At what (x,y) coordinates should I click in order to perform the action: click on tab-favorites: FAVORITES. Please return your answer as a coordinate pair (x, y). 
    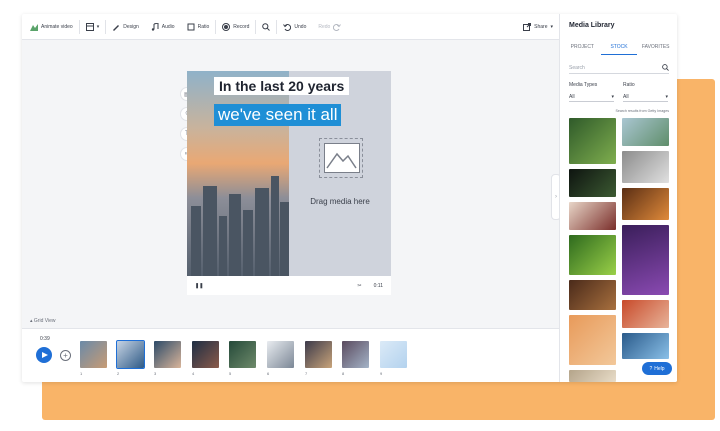
    Looking at the image, I should click on (655, 49).